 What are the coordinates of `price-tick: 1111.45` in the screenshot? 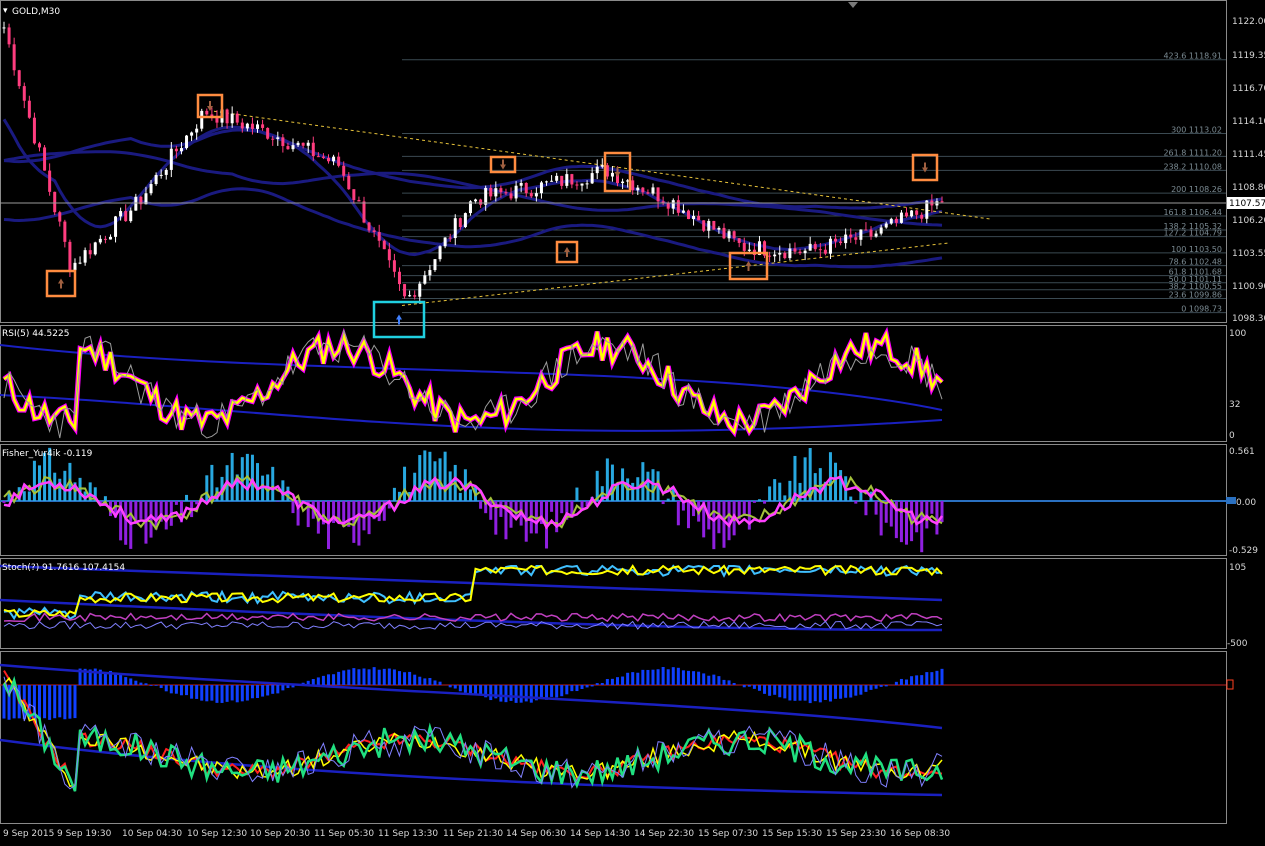 It's located at (1248, 155).